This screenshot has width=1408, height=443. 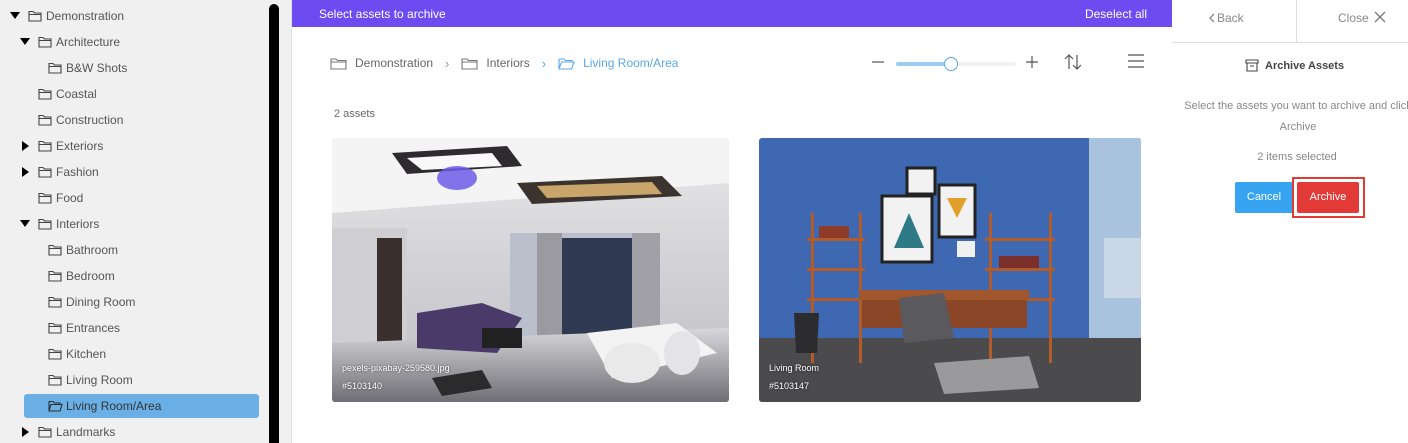 What do you see at coordinates (1297, 157) in the screenshot?
I see `selection-count: 2 items selected` at bounding box center [1297, 157].